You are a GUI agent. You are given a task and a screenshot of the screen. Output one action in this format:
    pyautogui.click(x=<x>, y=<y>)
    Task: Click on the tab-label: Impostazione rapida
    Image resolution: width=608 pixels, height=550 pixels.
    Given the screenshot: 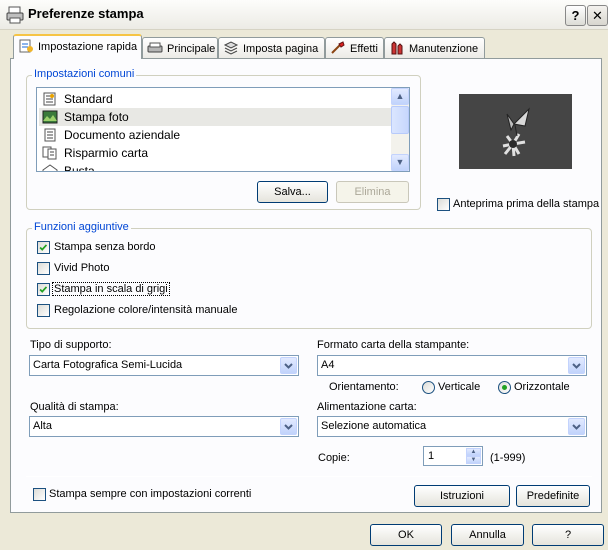 What is the action you would take?
    pyautogui.click(x=88, y=47)
    